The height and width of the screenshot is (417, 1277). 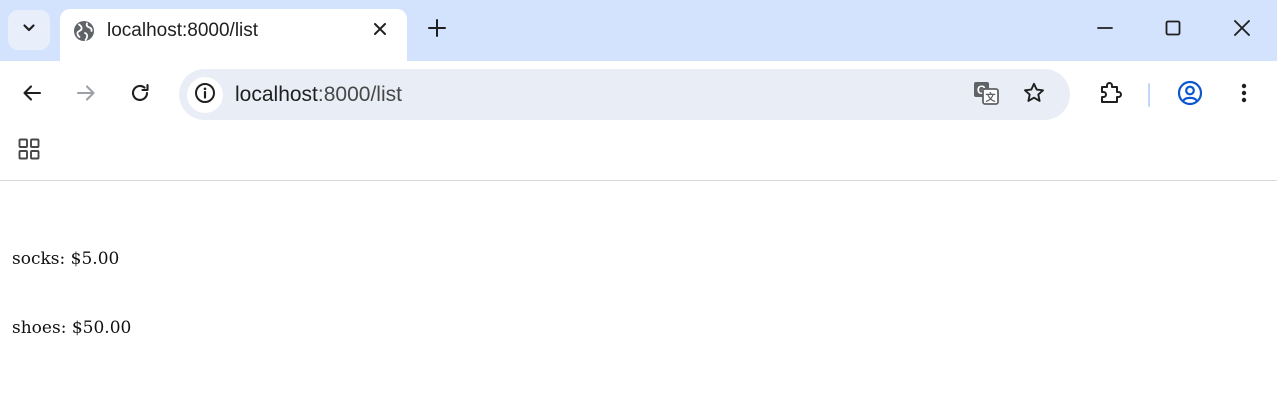 I want to click on site-info-button, so click(x=205, y=95).